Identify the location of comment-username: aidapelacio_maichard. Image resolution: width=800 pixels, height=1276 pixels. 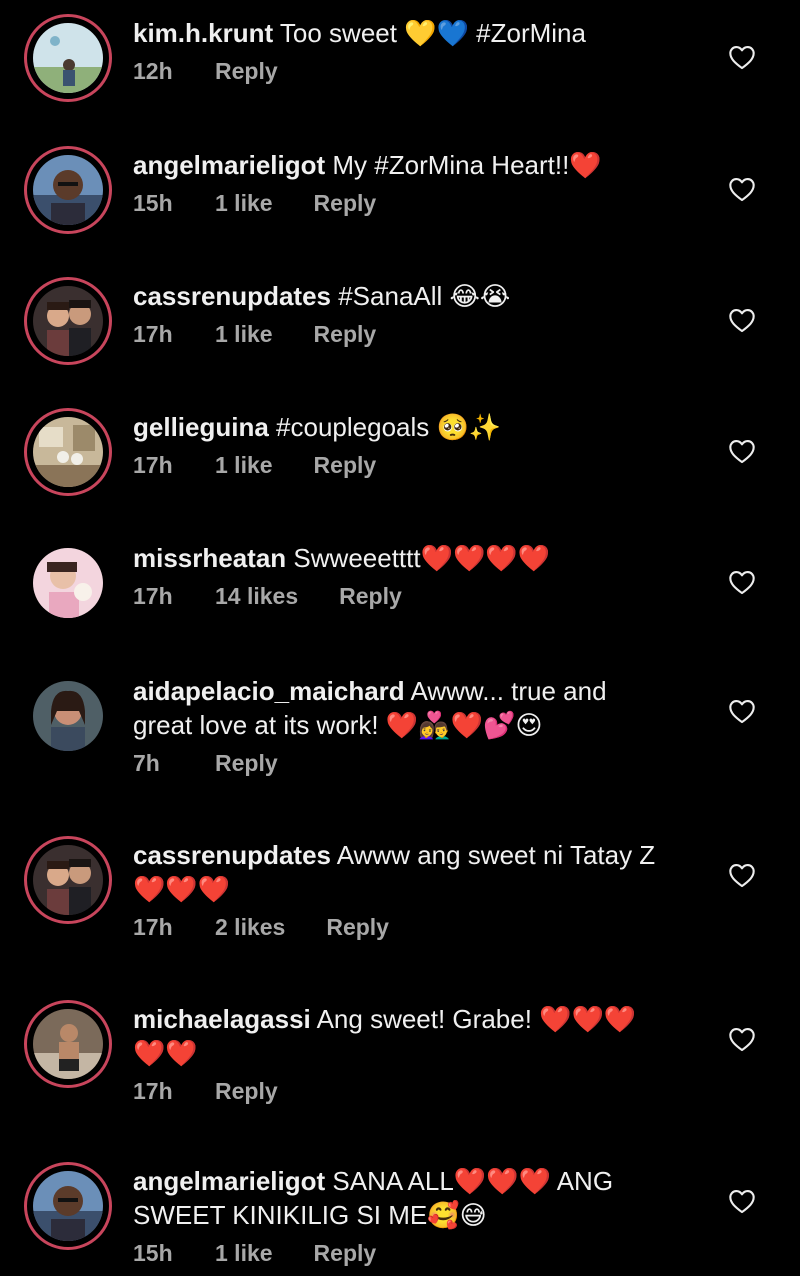
(269, 691).